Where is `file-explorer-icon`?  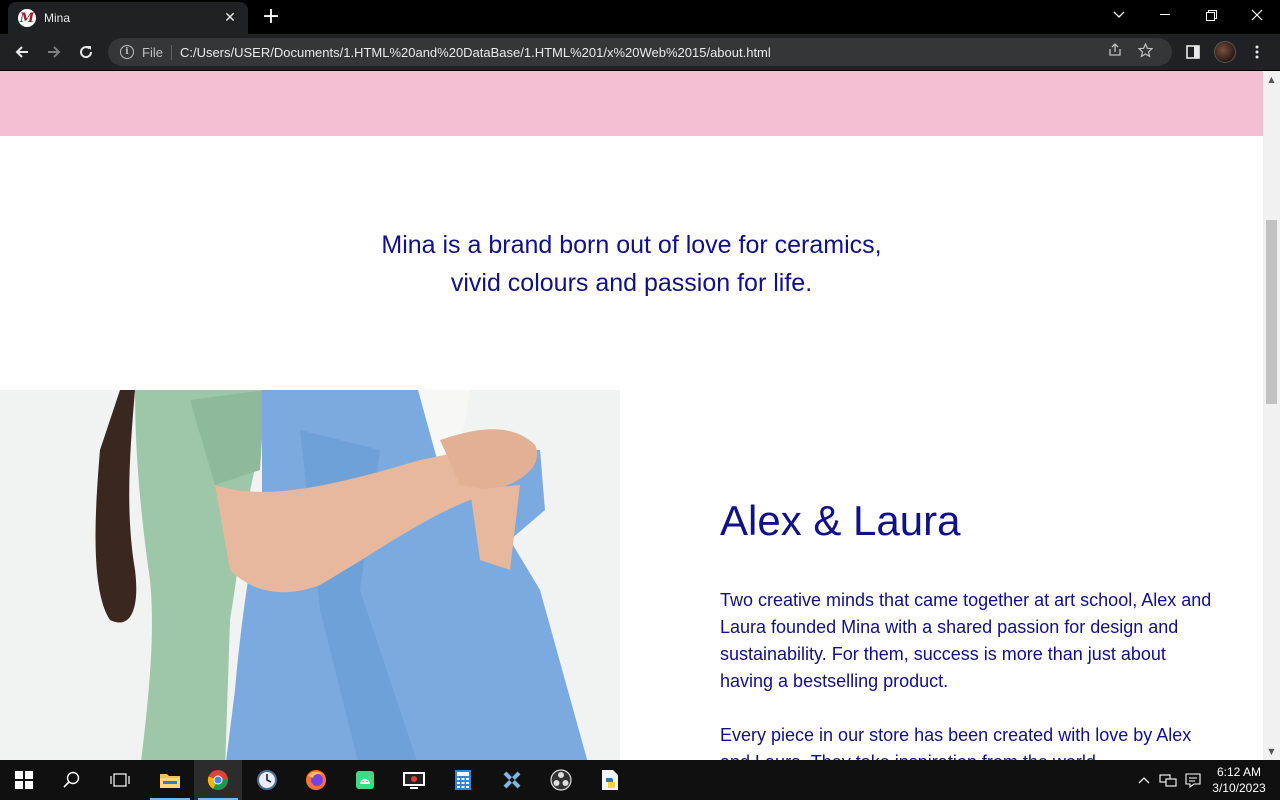 file-explorer-icon is located at coordinates (170, 780).